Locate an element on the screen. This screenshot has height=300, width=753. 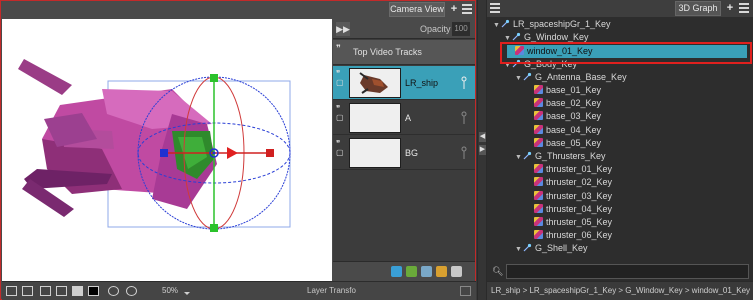
layer-toolbar is located at coordinates (404, 271).